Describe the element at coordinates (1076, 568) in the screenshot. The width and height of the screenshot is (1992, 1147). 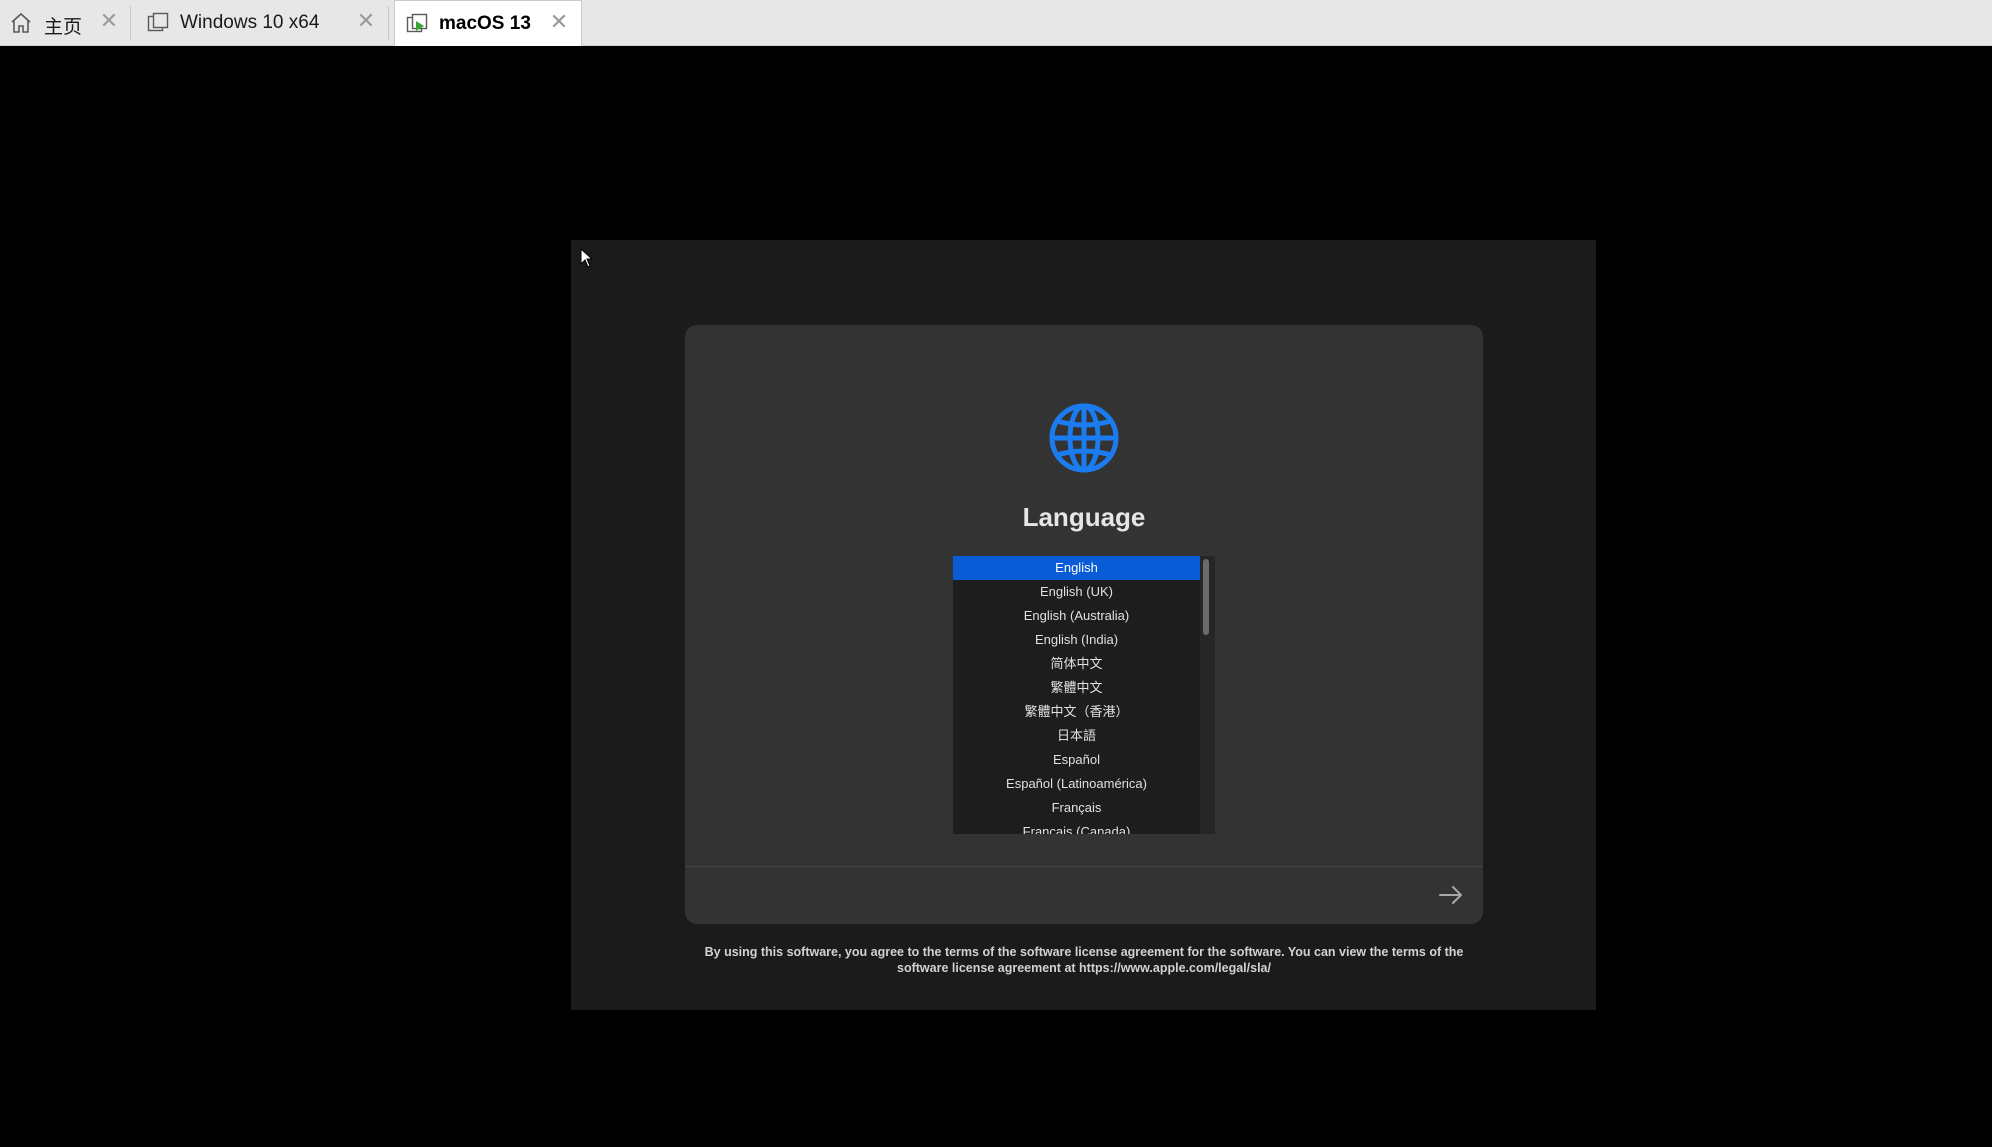
I see `language-option: English` at that location.